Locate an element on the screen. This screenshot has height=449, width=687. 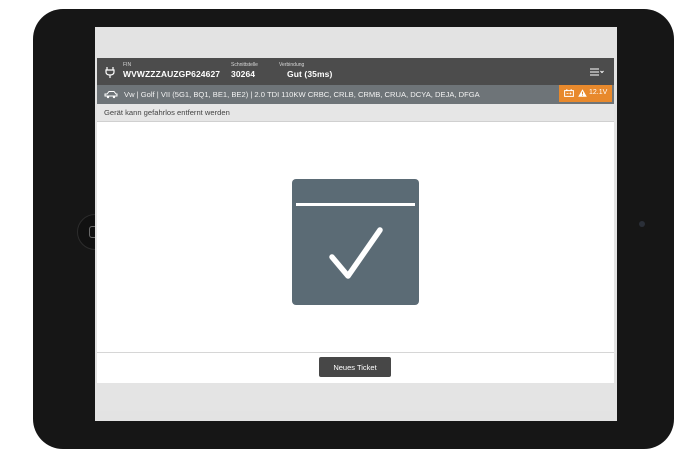
interface-field: Schnittstelle 30264 is located at coordinates (244, 71).